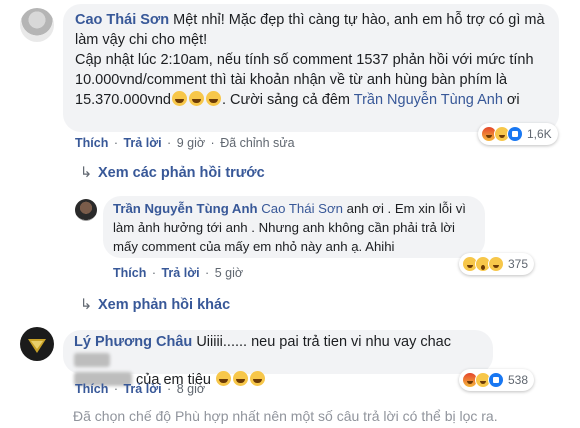 The height and width of the screenshot is (428, 580). Describe the element at coordinates (86, 210) in the screenshot. I see `avatar-tran-nguyen-tung-anh` at that location.